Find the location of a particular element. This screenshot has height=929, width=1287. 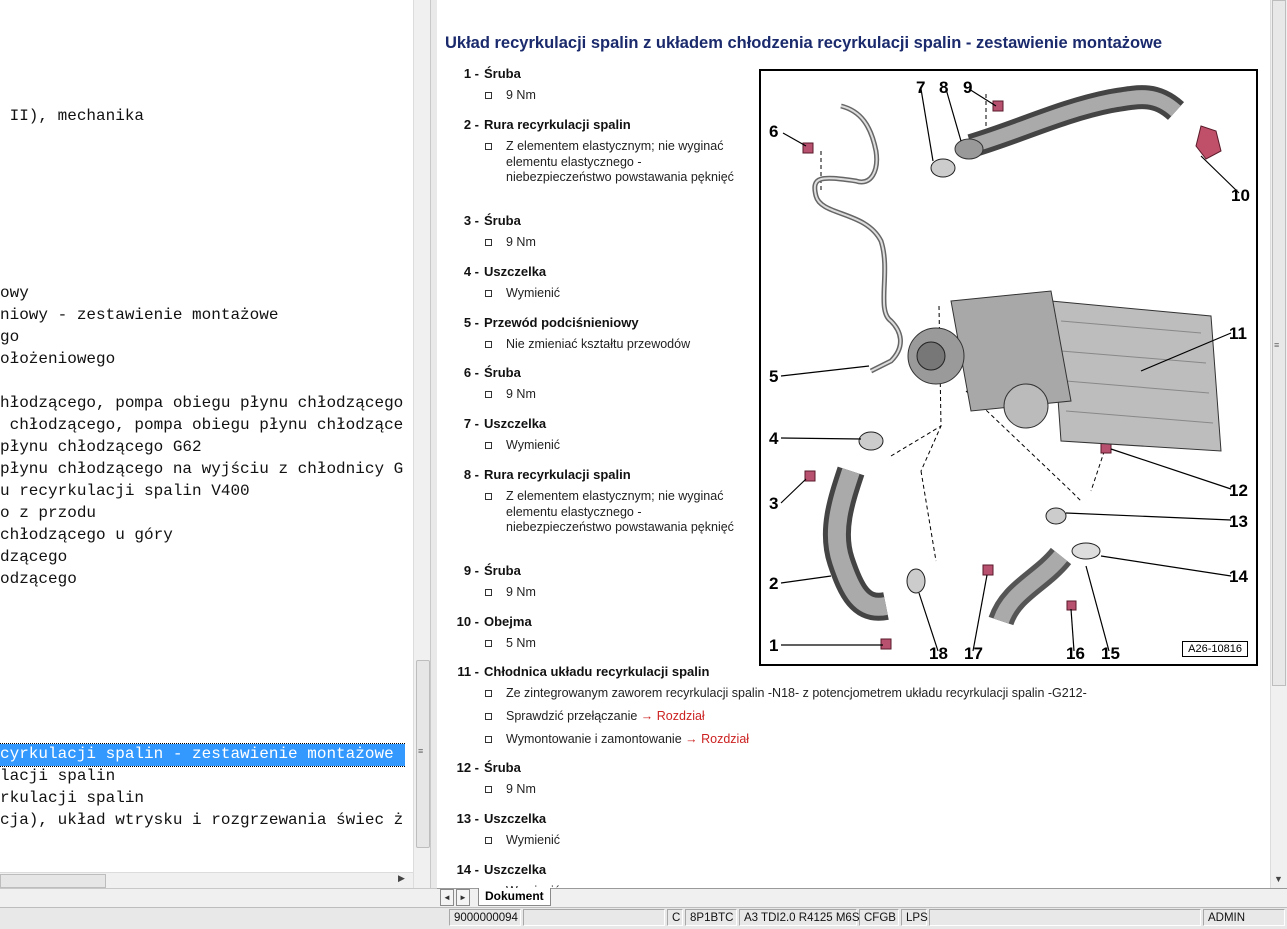

part-name: Rura recyrkulacji spalin is located at coordinates (557, 474).